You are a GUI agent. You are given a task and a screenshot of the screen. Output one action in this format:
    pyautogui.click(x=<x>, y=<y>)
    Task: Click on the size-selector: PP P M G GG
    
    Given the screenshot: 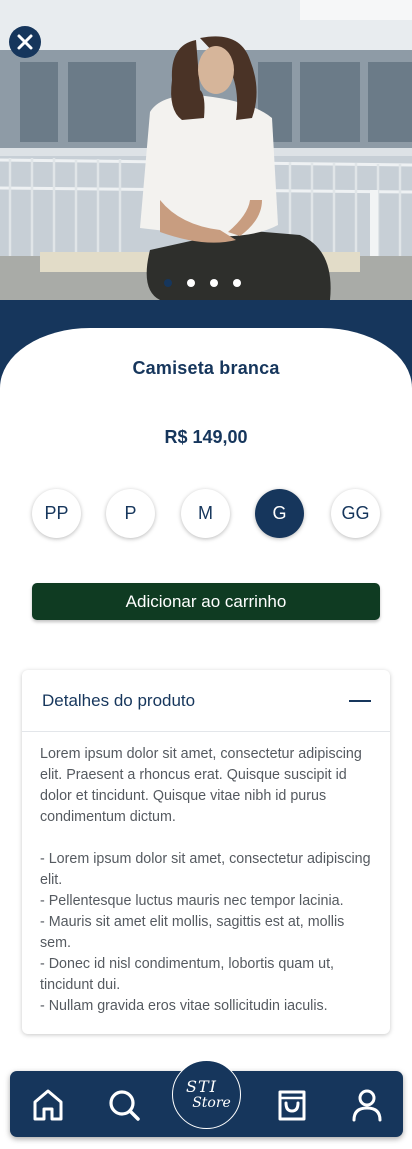 What is the action you would take?
    pyautogui.click(x=206, y=514)
    